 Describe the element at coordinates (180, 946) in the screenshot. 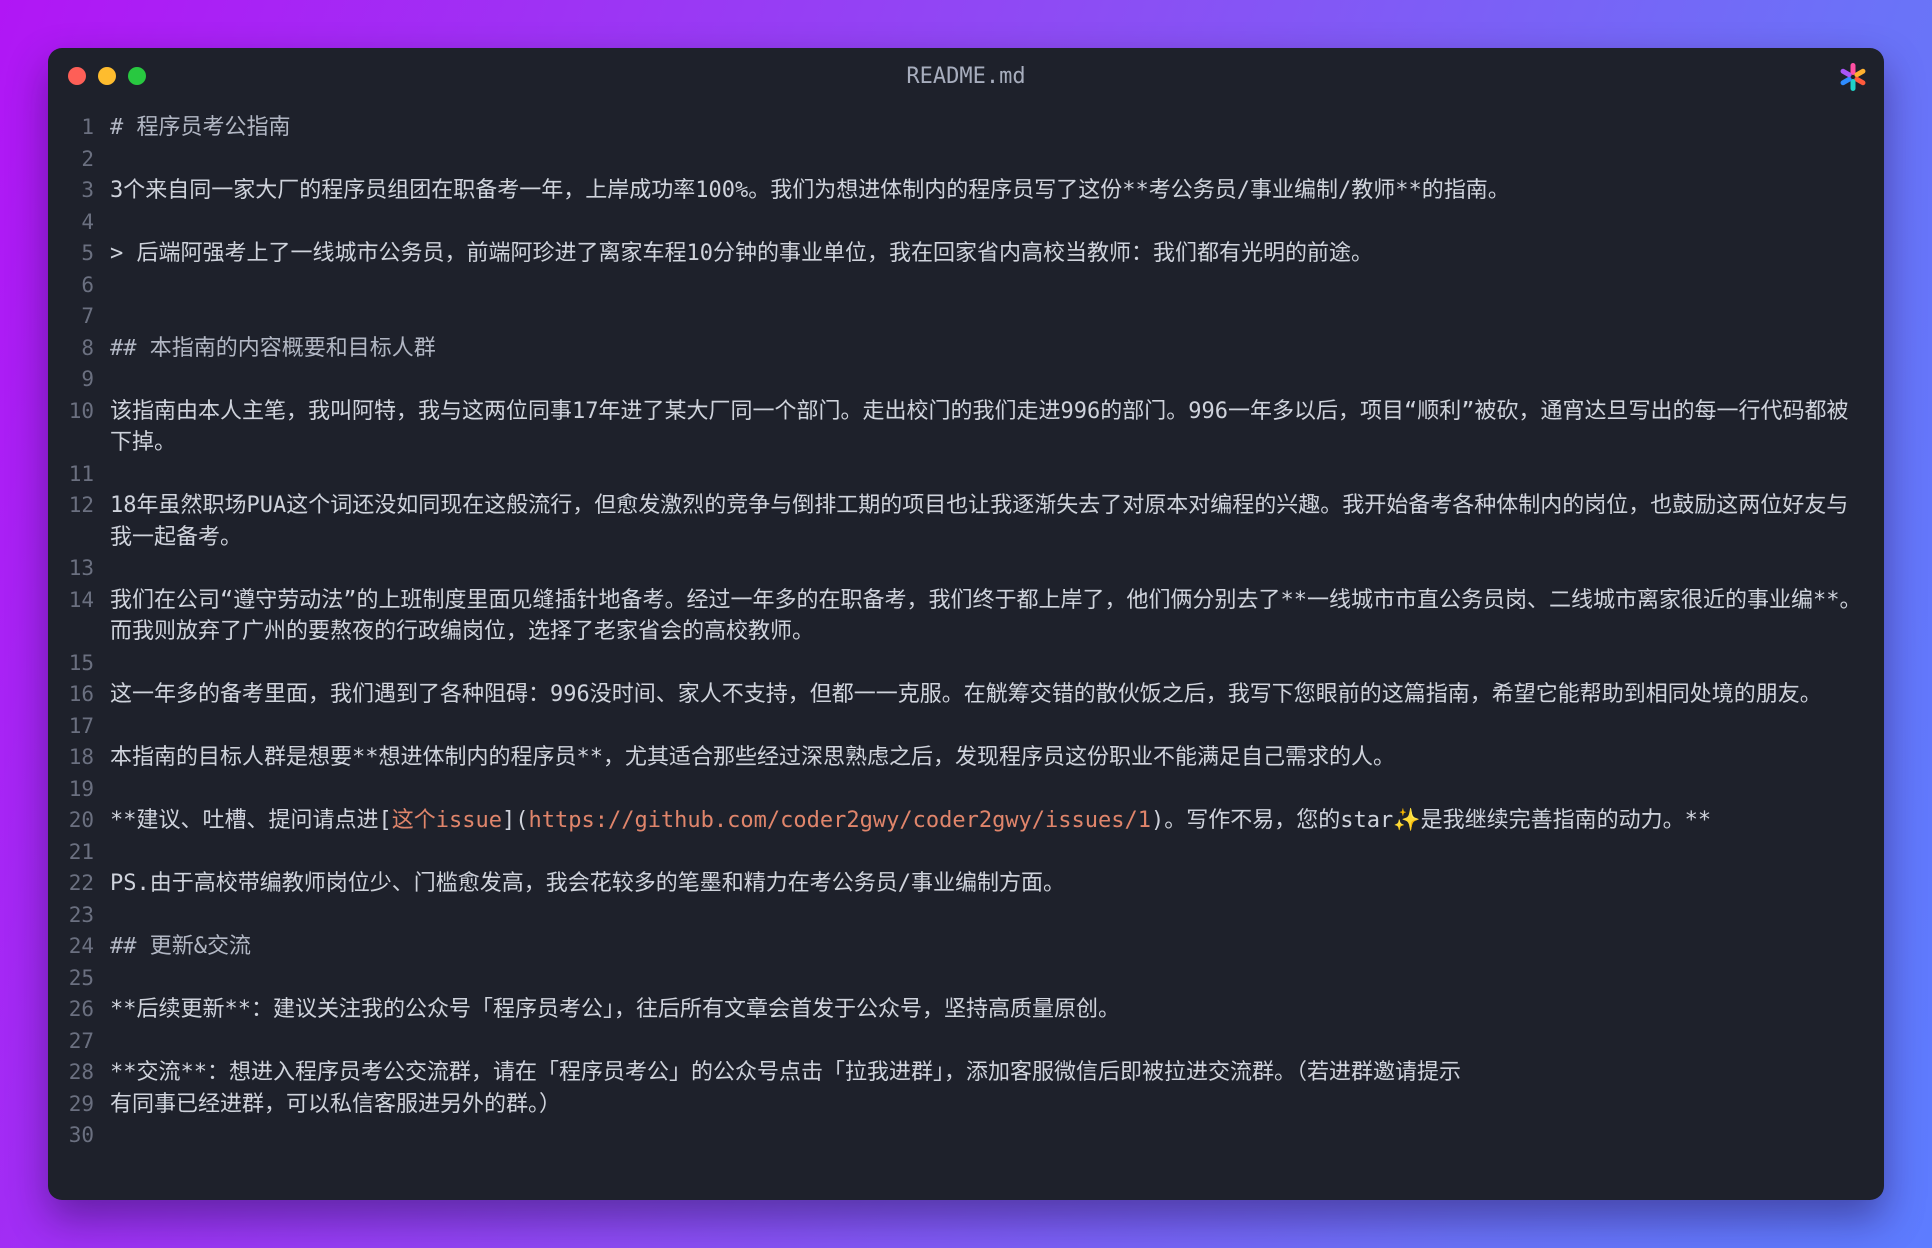

I see `line-content: ## 更新&交流` at that location.